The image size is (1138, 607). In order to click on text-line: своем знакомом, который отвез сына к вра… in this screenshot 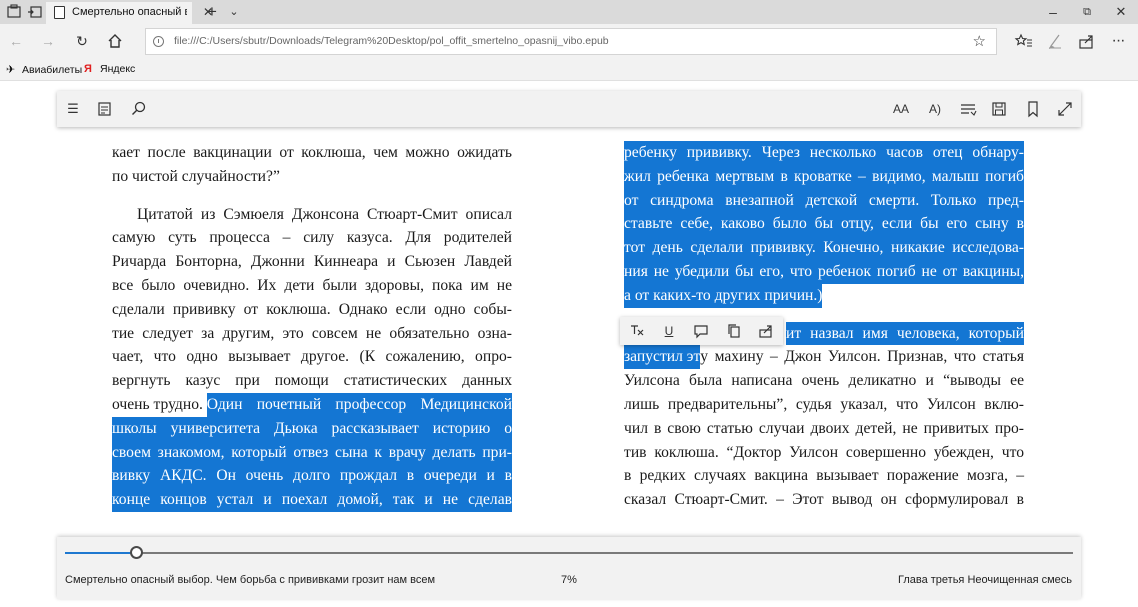, I will do `click(312, 452)`.